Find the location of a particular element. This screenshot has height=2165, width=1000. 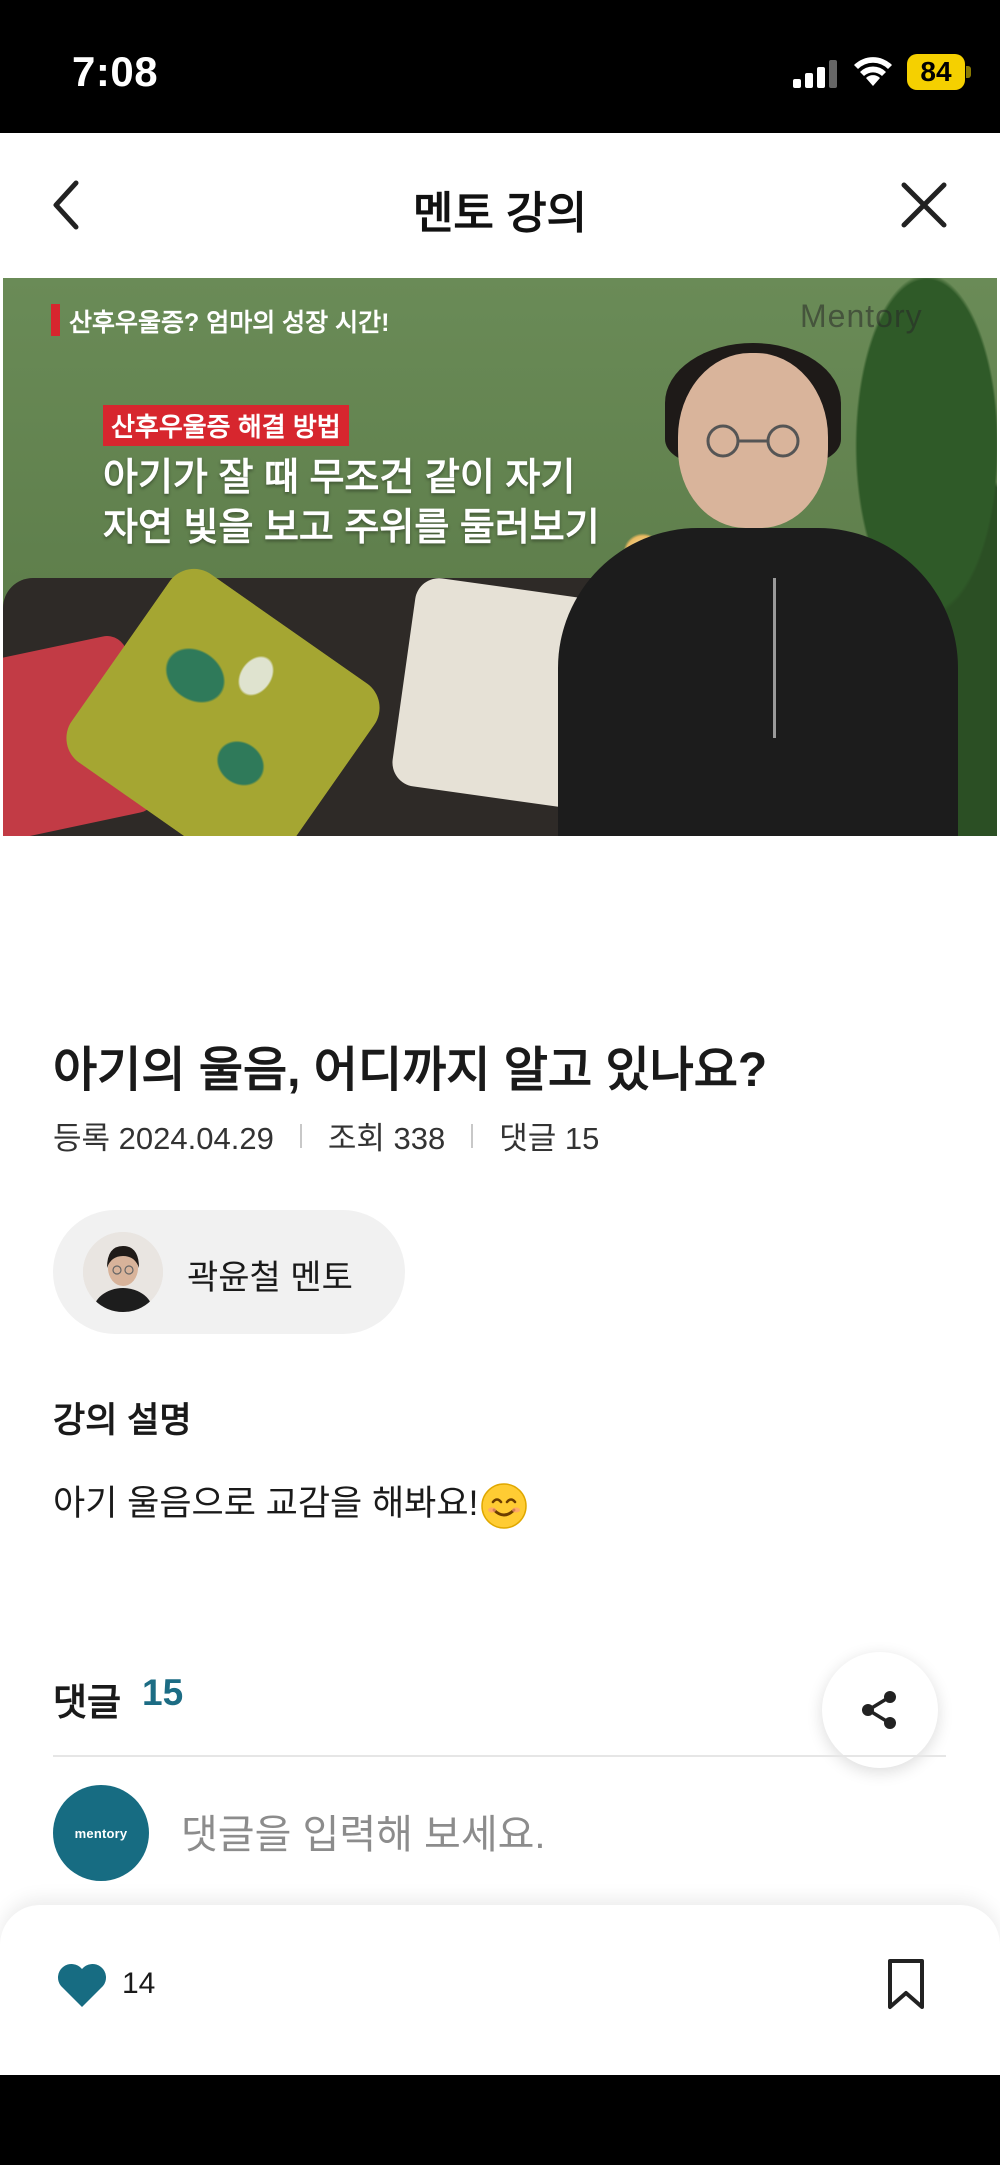

video-headline-line2: 자연 빛을 보고 주위를 둘러보기 is located at coordinates (351, 528).